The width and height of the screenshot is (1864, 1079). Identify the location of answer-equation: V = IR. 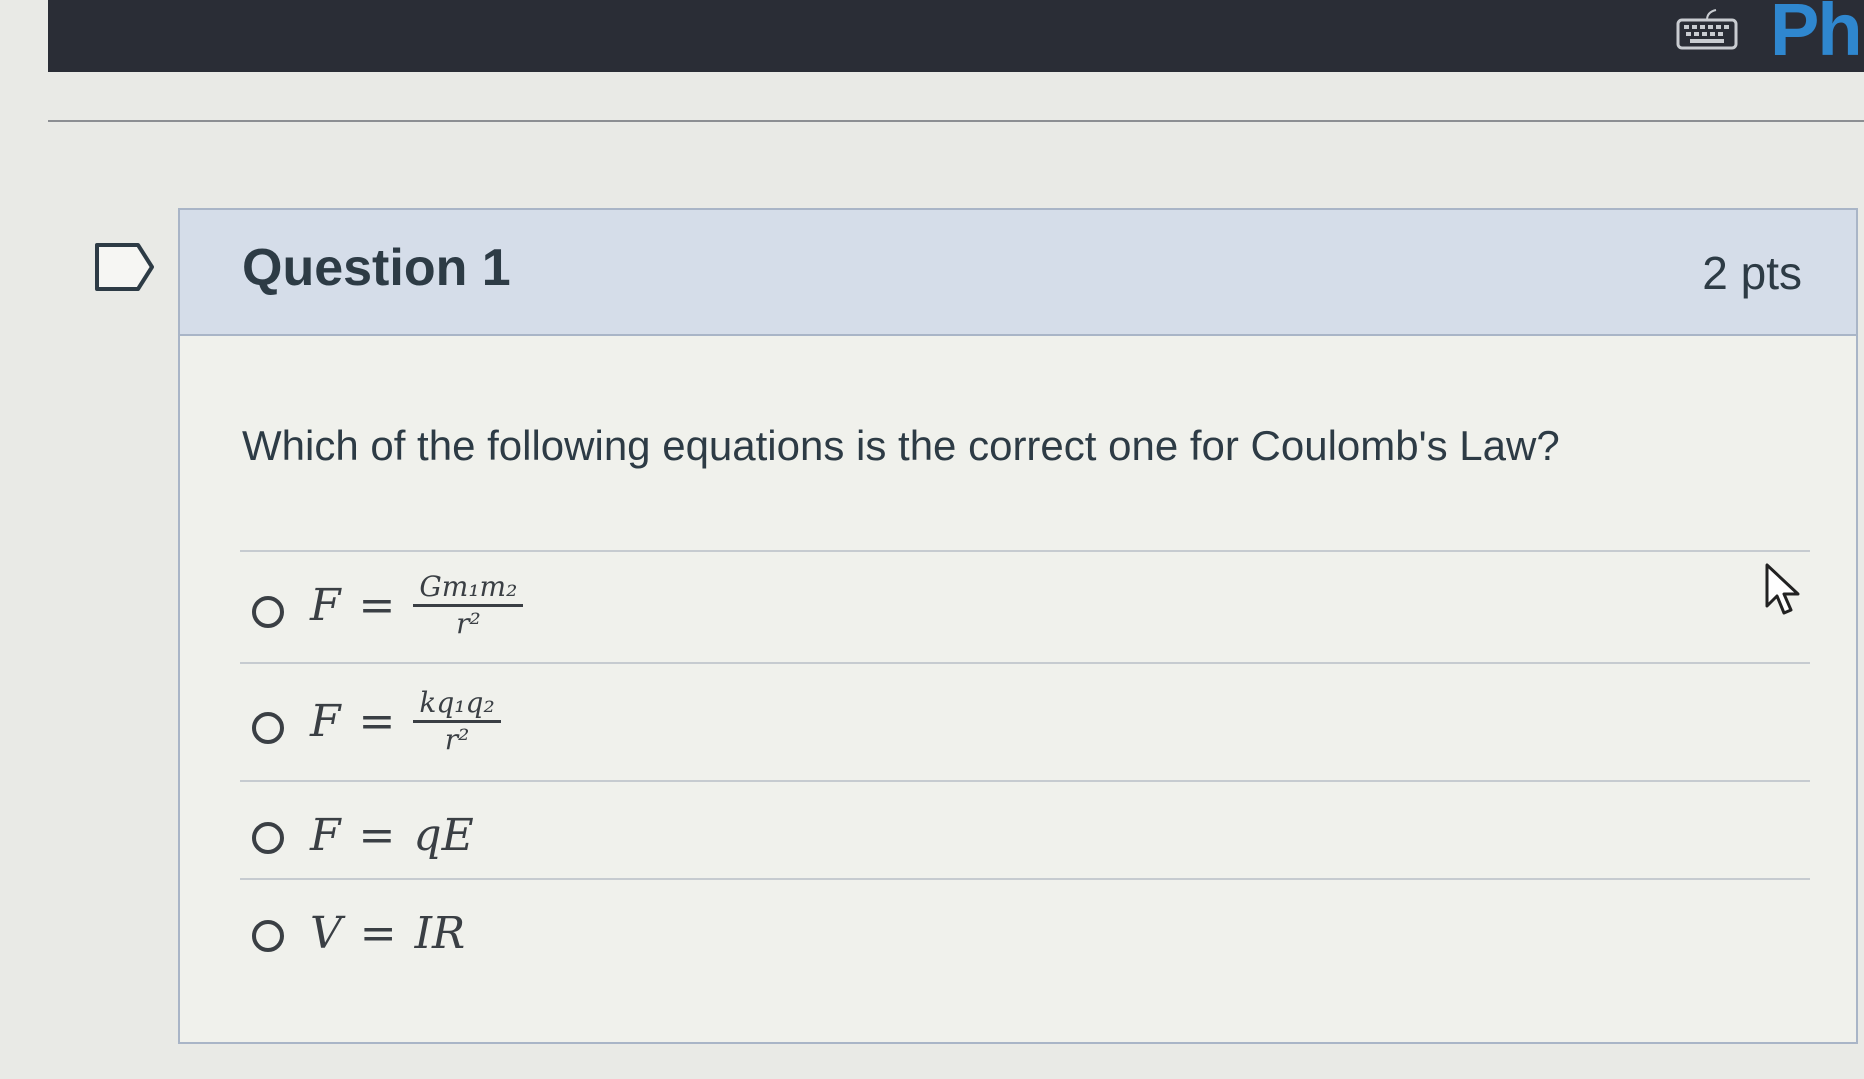
(387, 933).